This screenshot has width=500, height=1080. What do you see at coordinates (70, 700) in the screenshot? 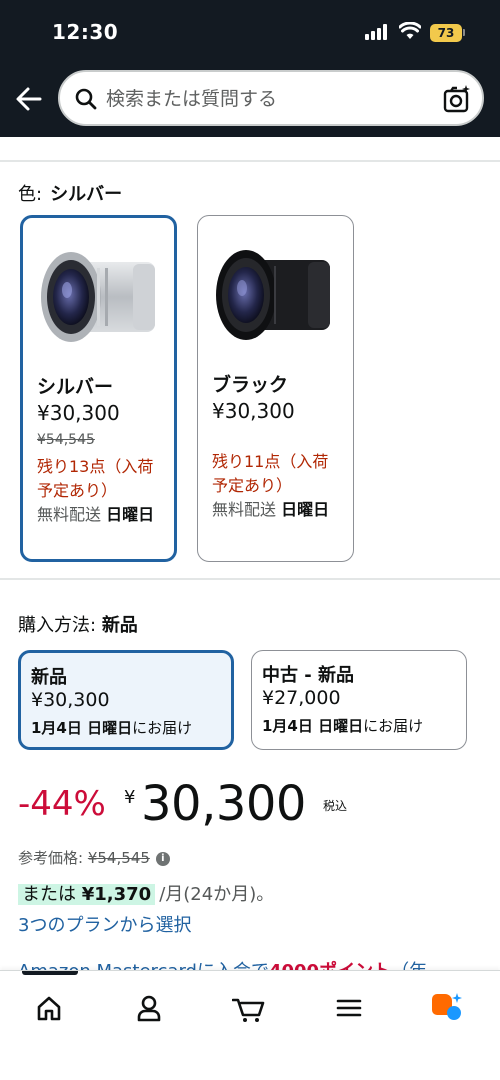
I see `option-price: ¥30,300` at bounding box center [70, 700].